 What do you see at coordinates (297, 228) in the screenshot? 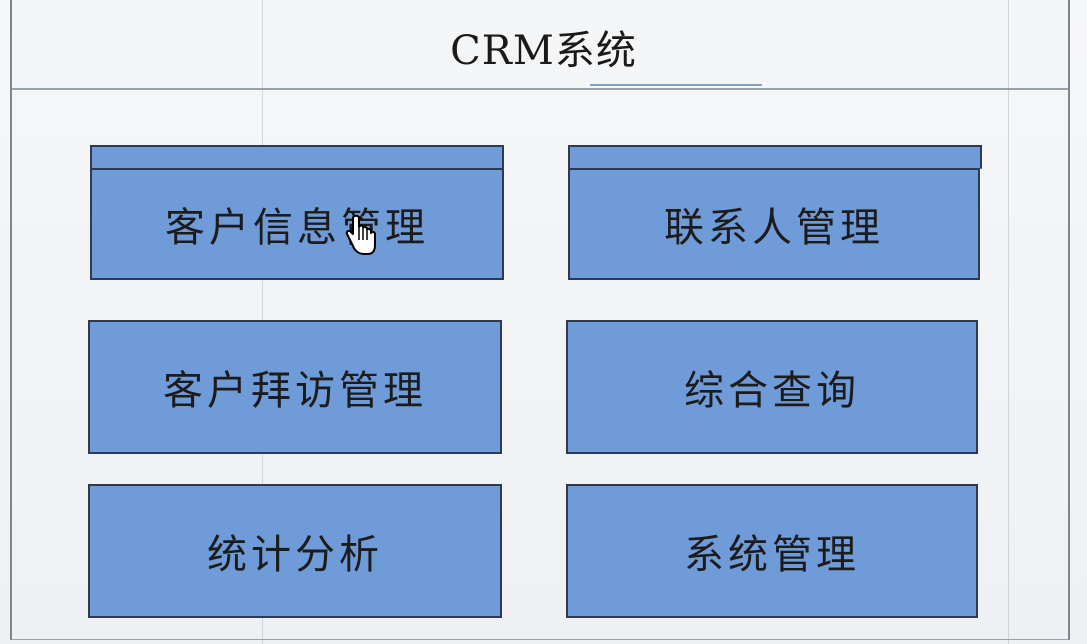
I see `module-label: 客户信息管理` at bounding box center [297, 228].